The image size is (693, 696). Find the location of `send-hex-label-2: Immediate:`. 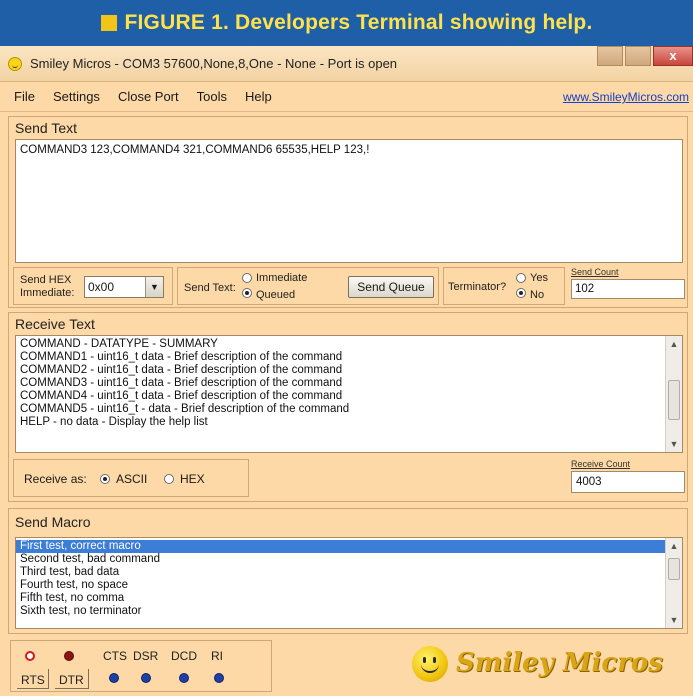

send-hex-label-2: Immediate: is located at coordinates (47, 293).